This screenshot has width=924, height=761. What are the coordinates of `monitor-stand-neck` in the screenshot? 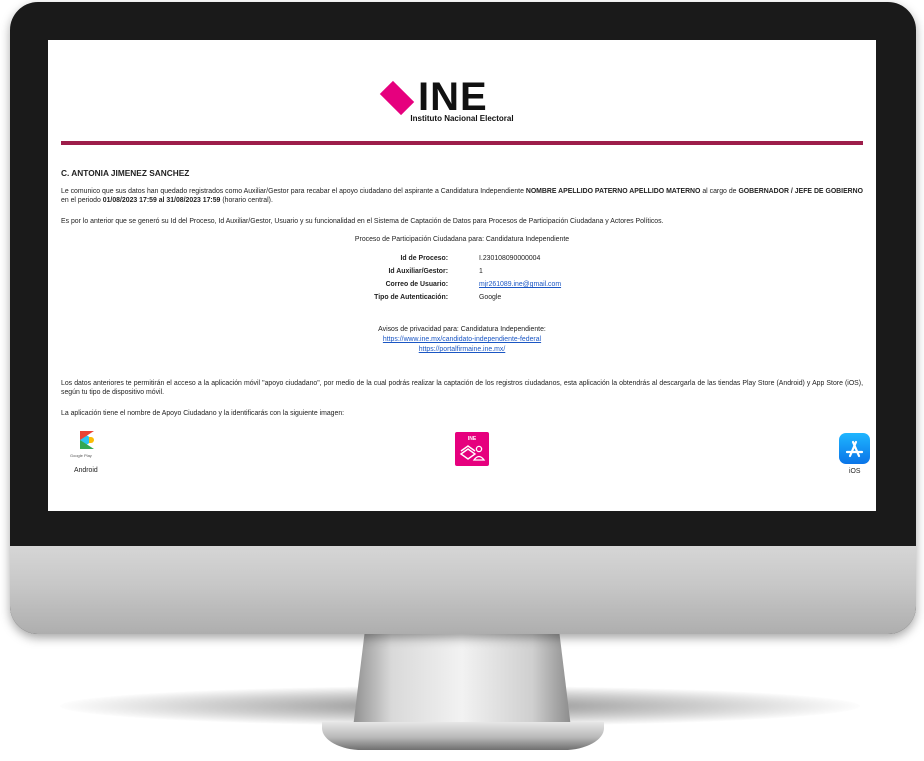 It's located at (462, 682).